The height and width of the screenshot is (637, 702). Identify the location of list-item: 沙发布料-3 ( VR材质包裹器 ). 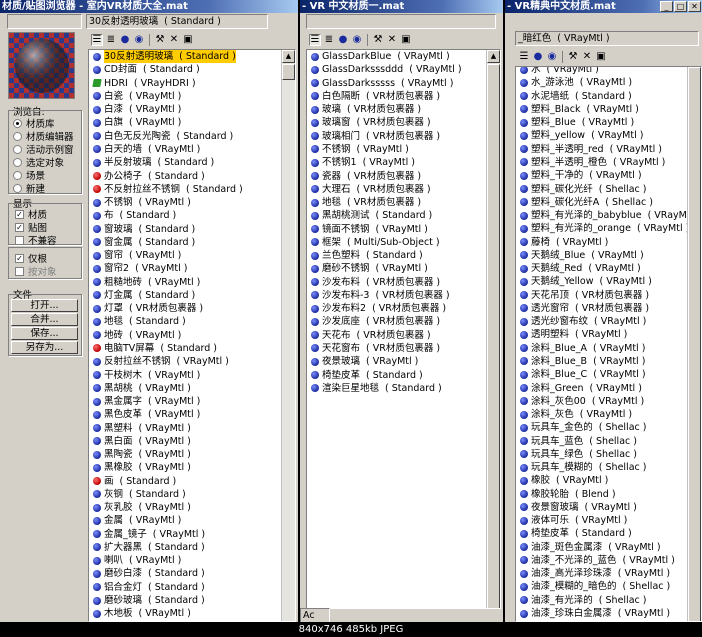
(403, 295).